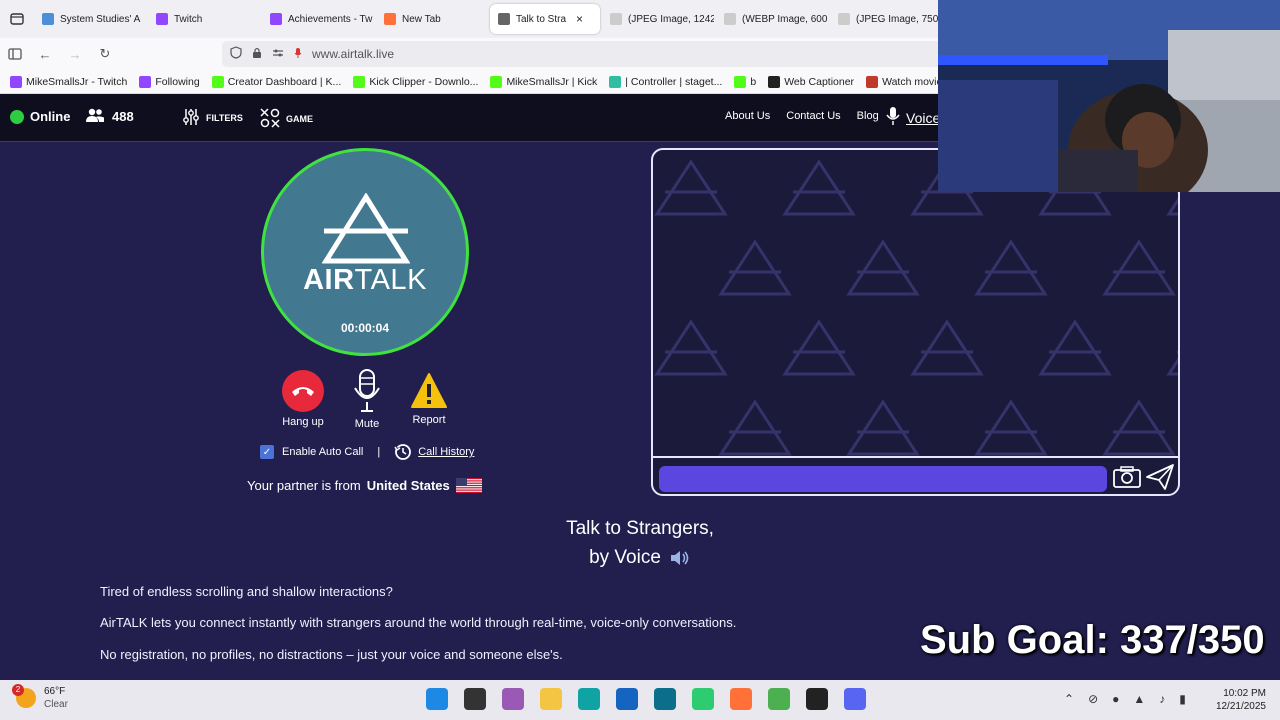  What do you see at coordinates (204, 19) in the screenshot?
I see `browser-tab: Twitch` at bounding box center [204, 19].